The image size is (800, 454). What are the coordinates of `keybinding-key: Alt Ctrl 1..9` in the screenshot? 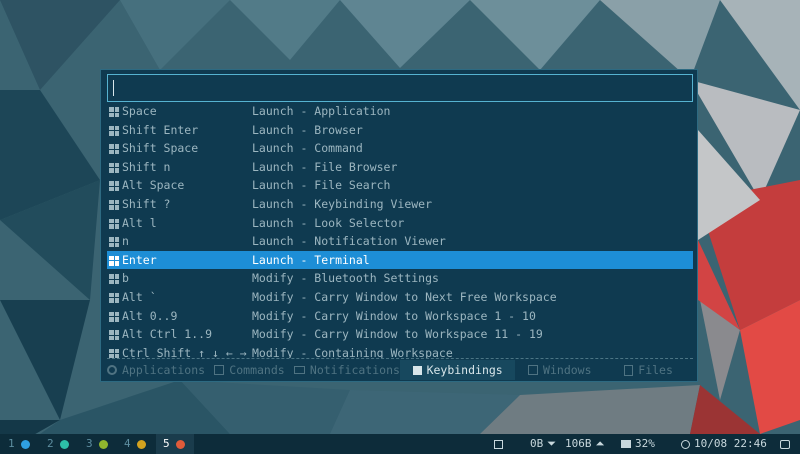 It's located at (167, 334).